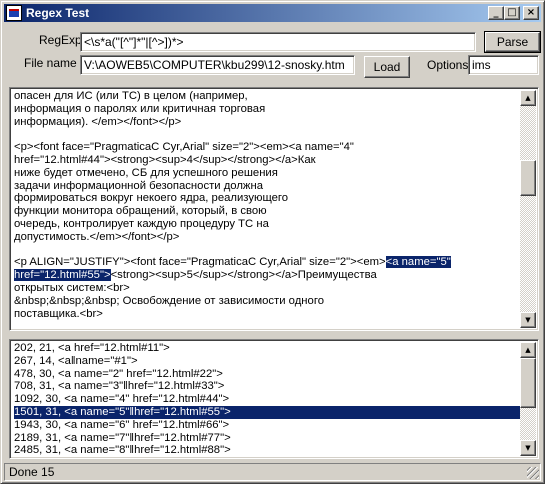 The image size is (545, 484). I want to click on match-list-item: 1092, 30, <a name="4" href="12.html#44">, so click(267, 399).